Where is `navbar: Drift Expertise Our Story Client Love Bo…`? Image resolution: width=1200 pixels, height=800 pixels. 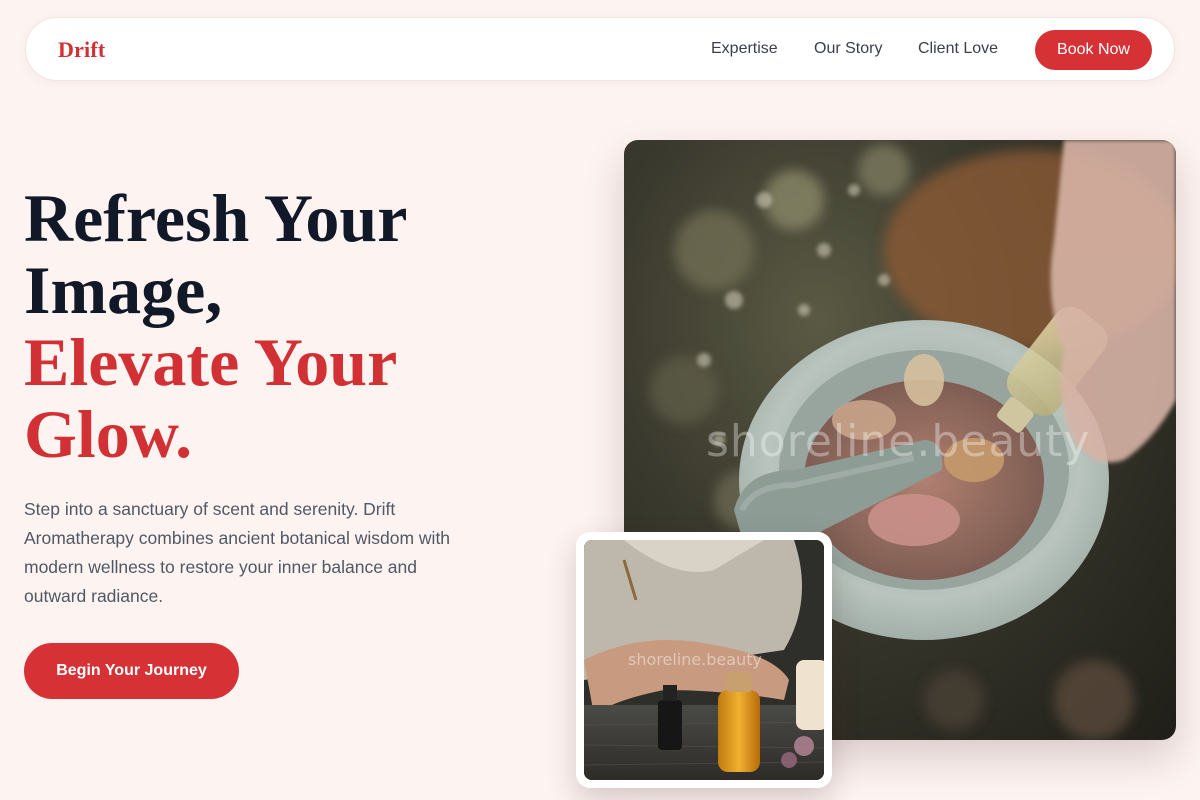
navbar: Drift Expertise Our Story Client Love Bo… is located at coordinates (600, 49).